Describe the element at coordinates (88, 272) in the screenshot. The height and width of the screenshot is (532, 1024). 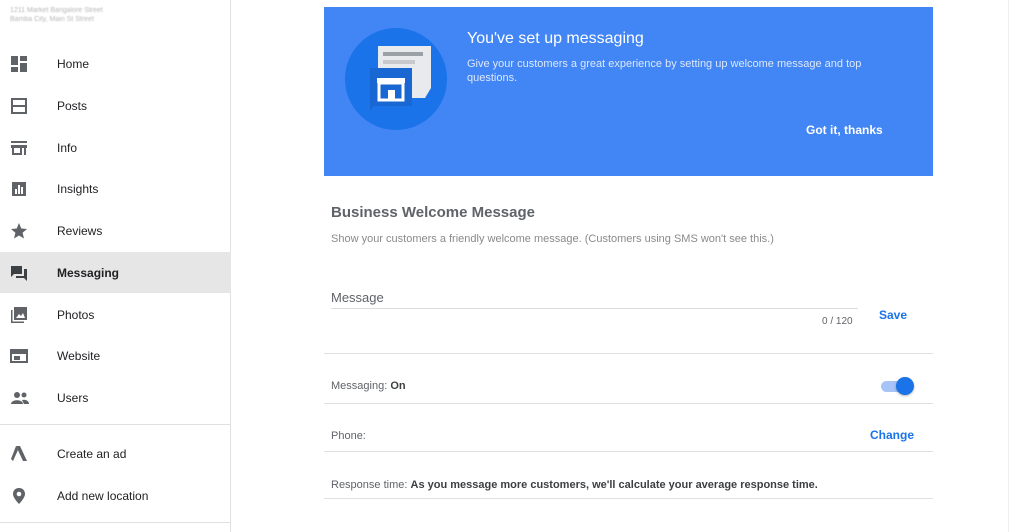
I see `sidebar-item-label: Messaging` at that location.